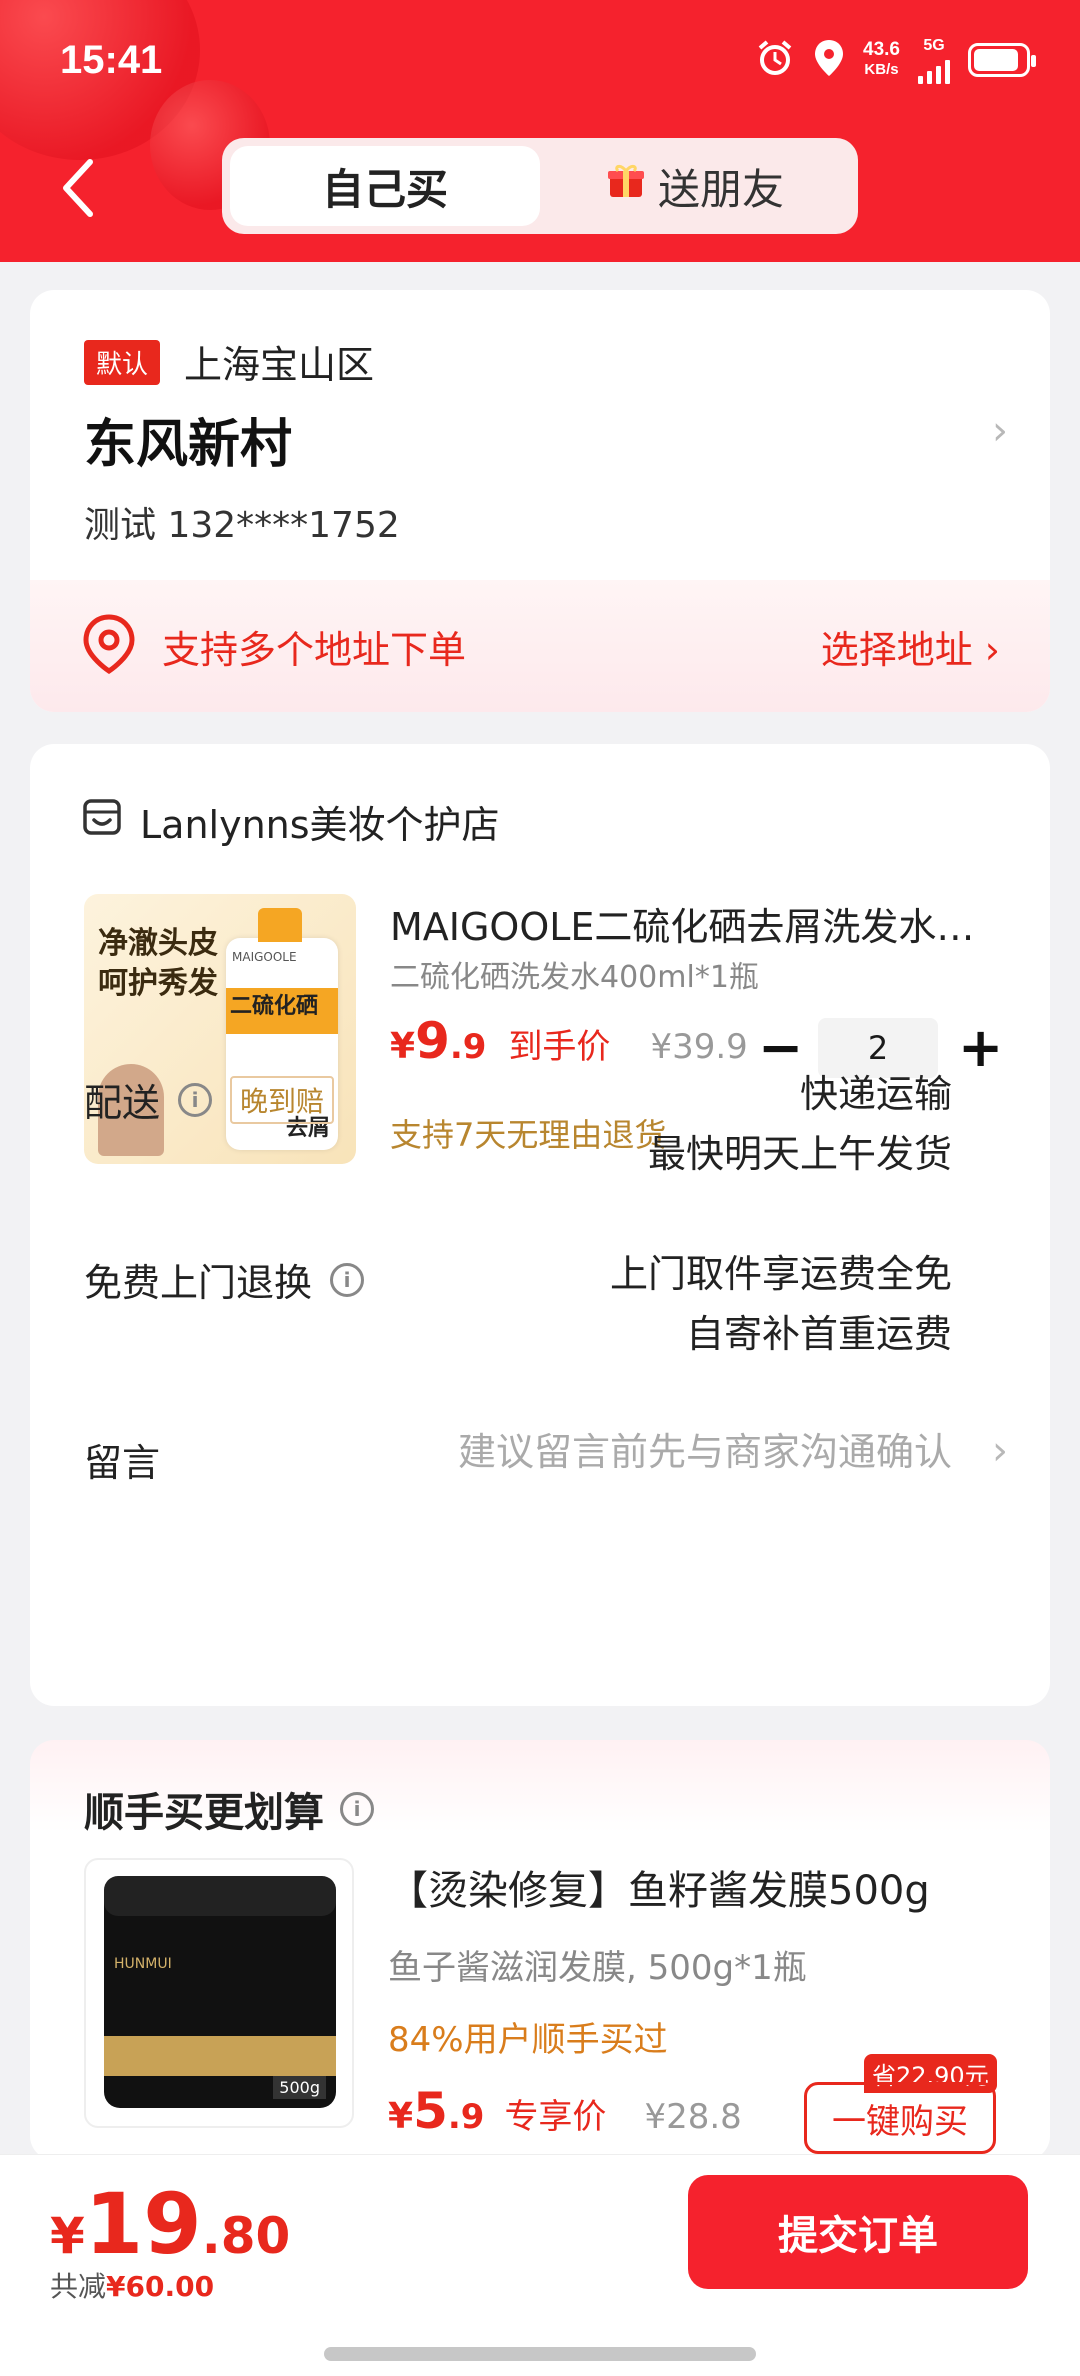 Image resolution: width=1080 pixels, height=2376 pixels. What do you see at coordinates (314, 649) in the screenshot?
I see `multi-address-text: 支持多个地址下单` at bounding box center [314, 649].